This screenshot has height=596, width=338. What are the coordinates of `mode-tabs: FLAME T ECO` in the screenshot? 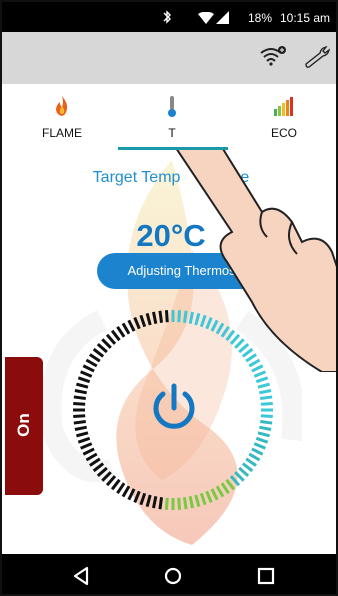 It's located at (169, 117).